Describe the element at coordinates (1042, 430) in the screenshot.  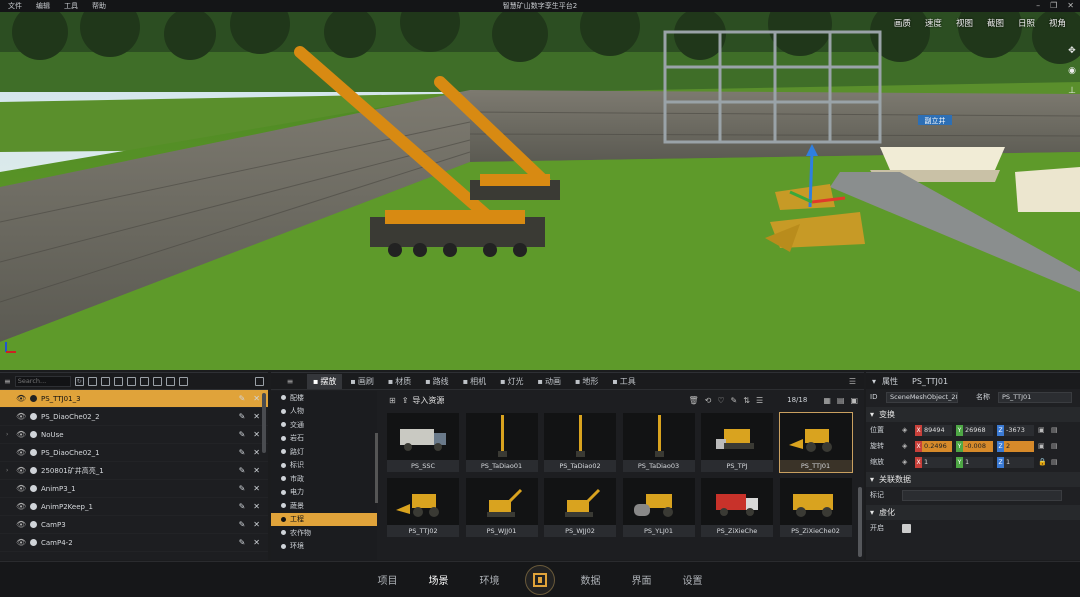
I see `copy-icon: ▣` at that location.